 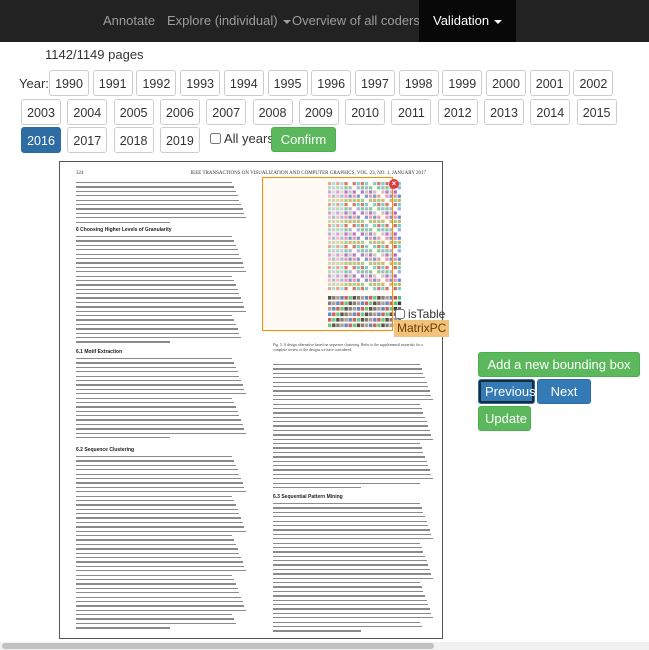 I want to click on nav-annotate: Annotate, so click(x=129, y=21).